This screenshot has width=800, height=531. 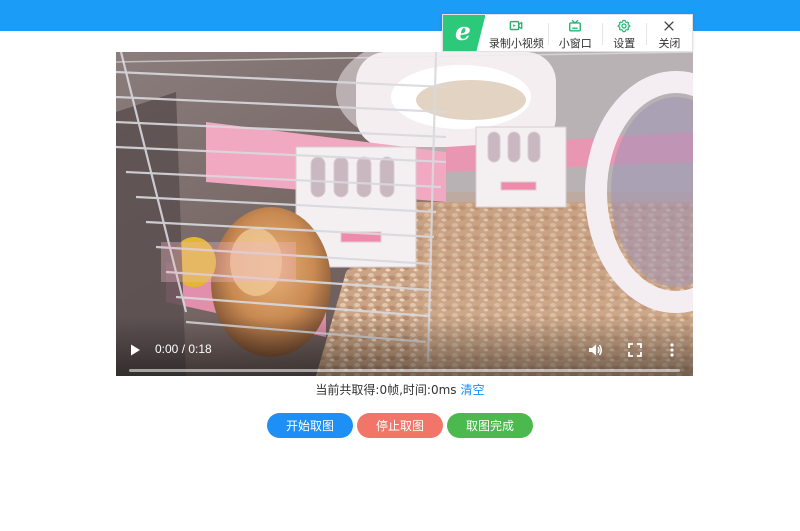 What do you see at coordinates (669, 26) in the screenshot?
I see `close-icon` at bounding box center [669, 26].